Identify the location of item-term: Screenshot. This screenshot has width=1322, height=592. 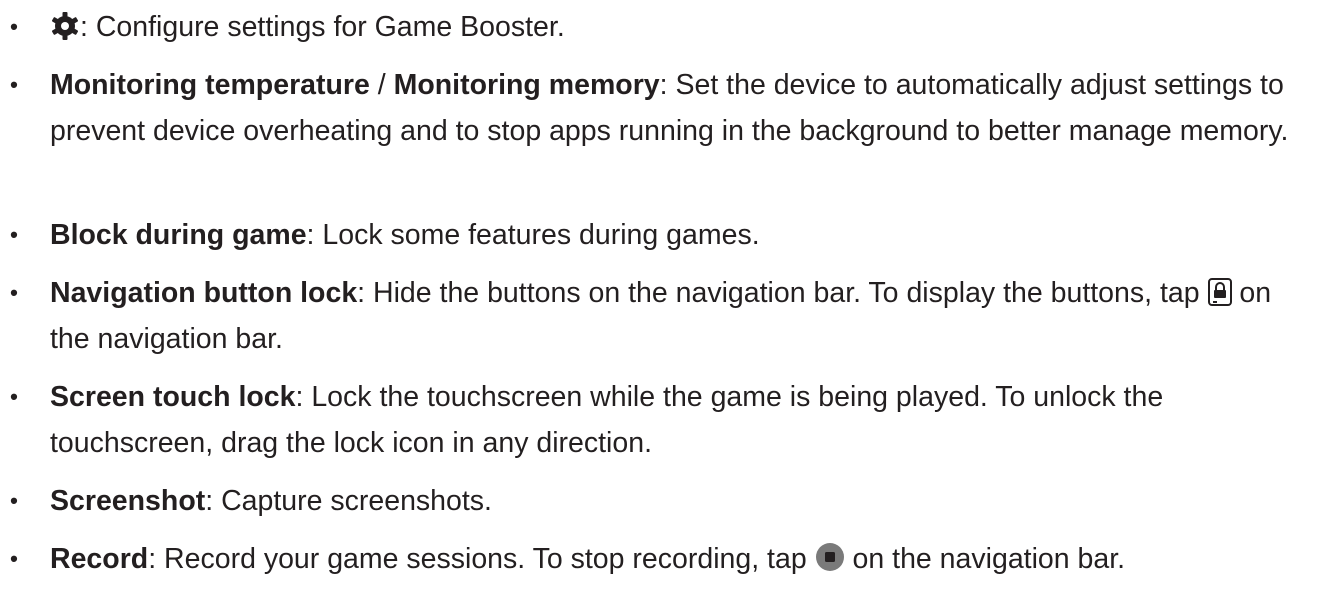
(128, 501).